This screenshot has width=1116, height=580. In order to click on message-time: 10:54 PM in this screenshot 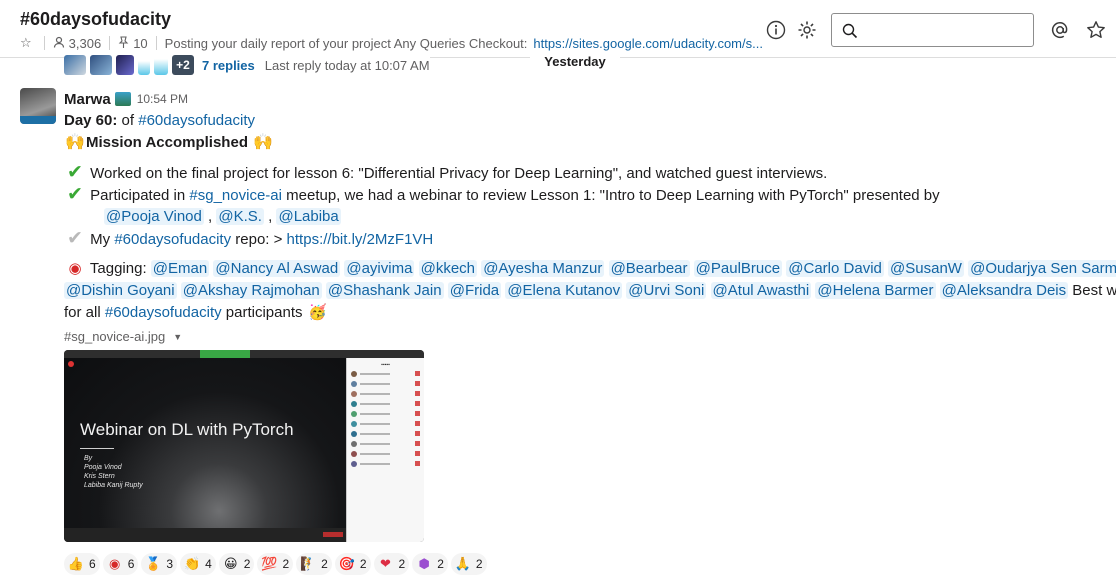, I will do `click(162, 99)`.